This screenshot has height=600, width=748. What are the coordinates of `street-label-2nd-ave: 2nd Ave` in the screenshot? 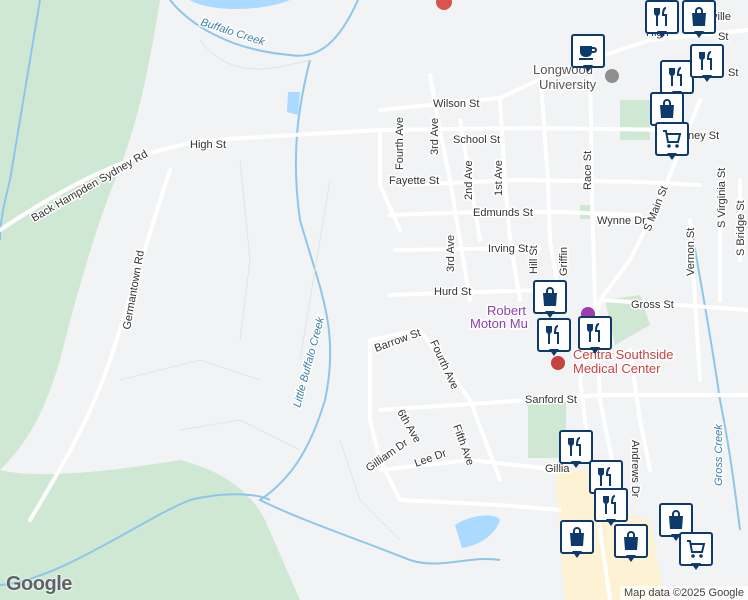 It's located at (469, 180).